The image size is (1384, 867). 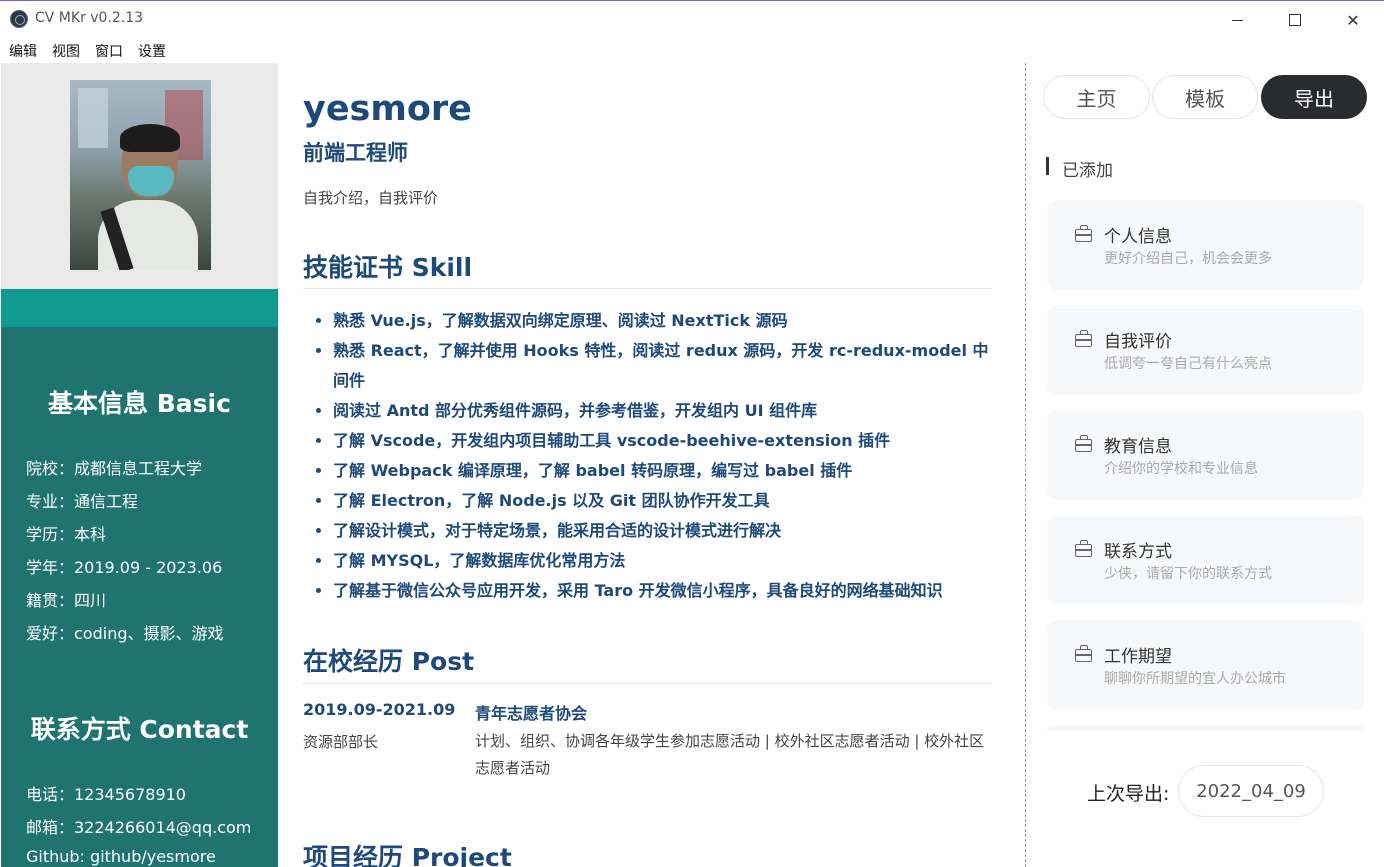 What do you see at coordinates (125, 633) in the screenshot?
I see `basic-info-hobbies: 爱好：coding、摄影、游戏` at bounding box center [125, 633].